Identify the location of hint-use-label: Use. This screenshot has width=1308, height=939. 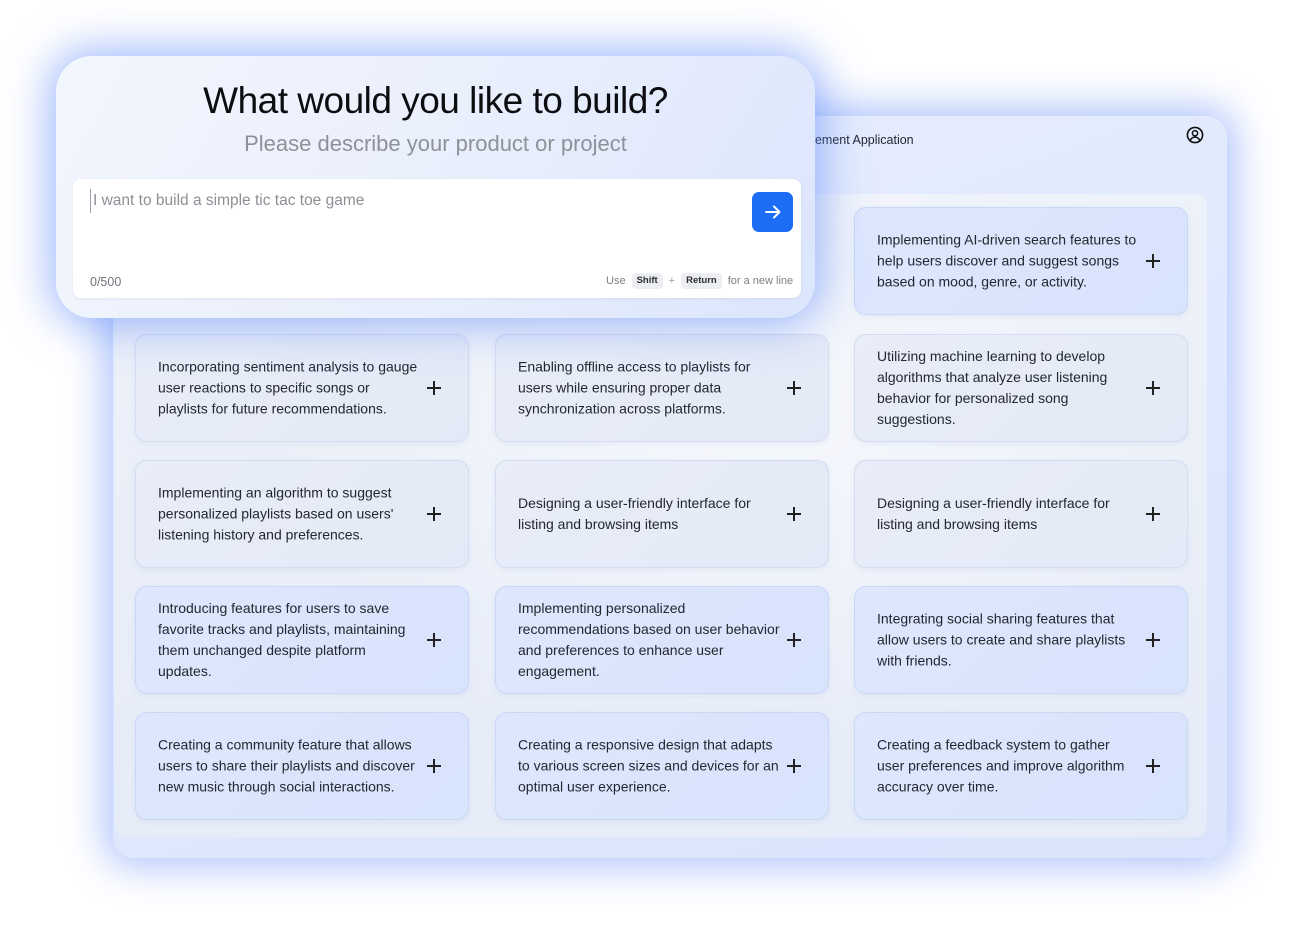
(616, 281).